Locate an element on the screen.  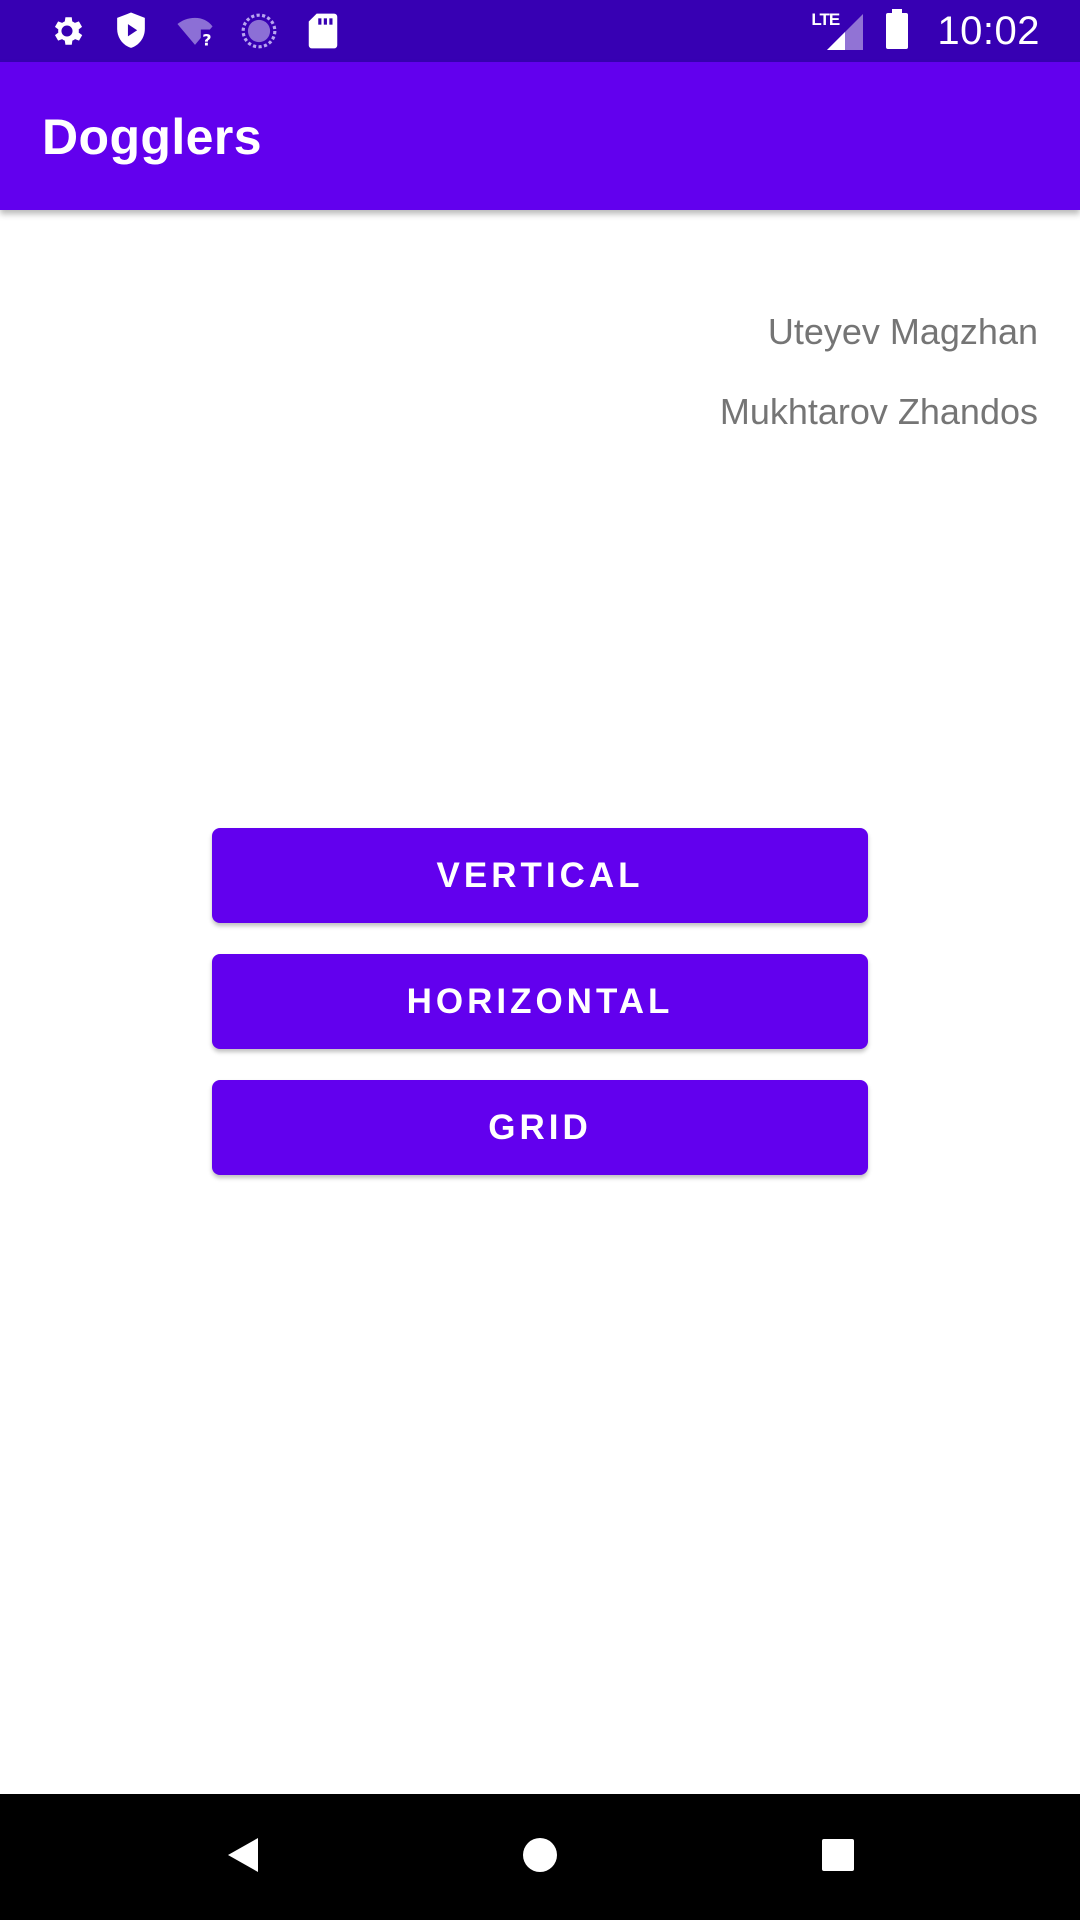
home-icon is located at coordinates (540, 1857).